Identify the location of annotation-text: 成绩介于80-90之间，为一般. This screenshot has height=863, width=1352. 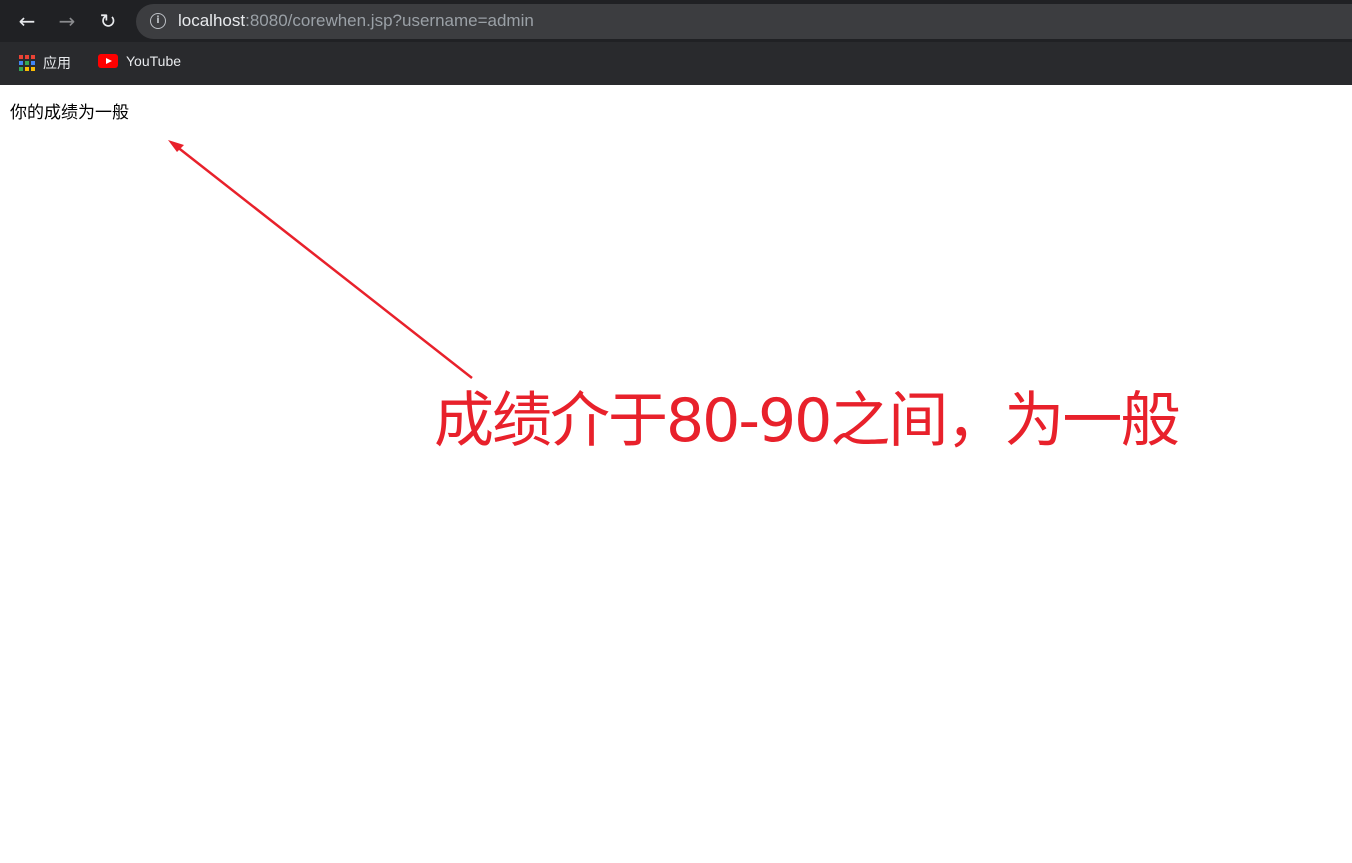
(807, 421).